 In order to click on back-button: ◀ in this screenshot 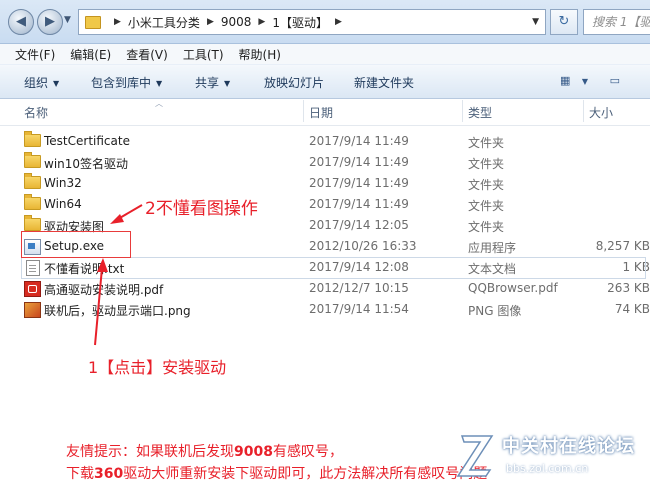, I will do `click(21, 22)`.